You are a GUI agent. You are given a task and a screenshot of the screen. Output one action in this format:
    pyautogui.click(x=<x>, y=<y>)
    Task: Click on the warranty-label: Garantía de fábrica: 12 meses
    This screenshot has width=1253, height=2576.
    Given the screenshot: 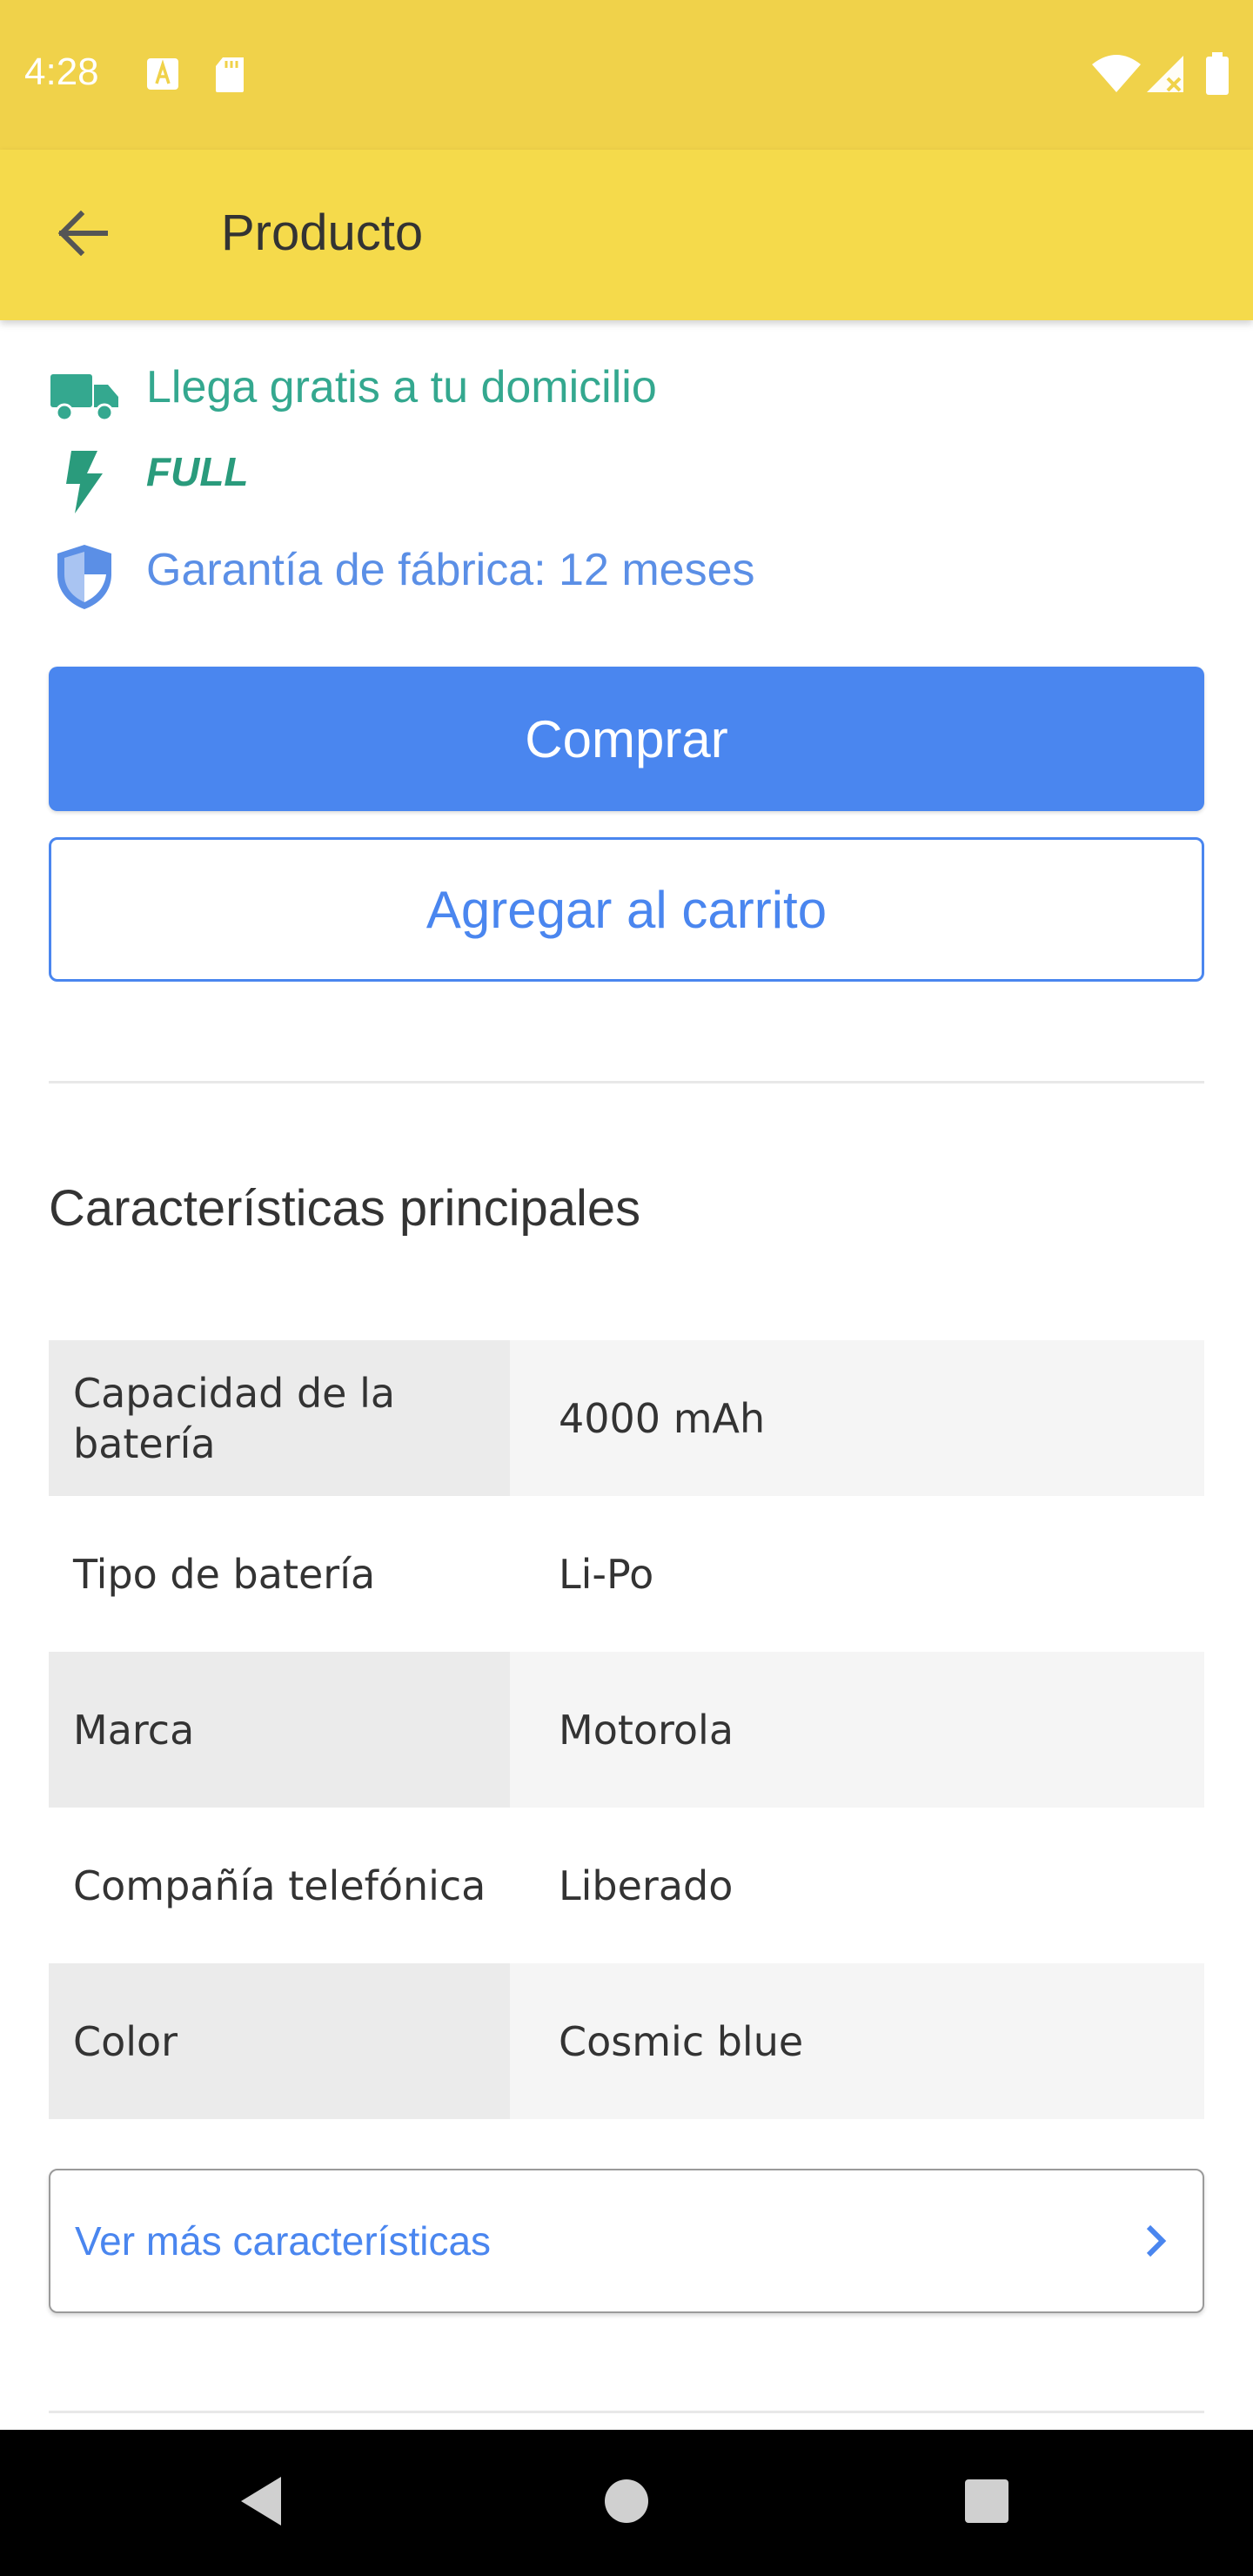 What is the action you would take?
    pyautogui.click(x=451, y=570)
    